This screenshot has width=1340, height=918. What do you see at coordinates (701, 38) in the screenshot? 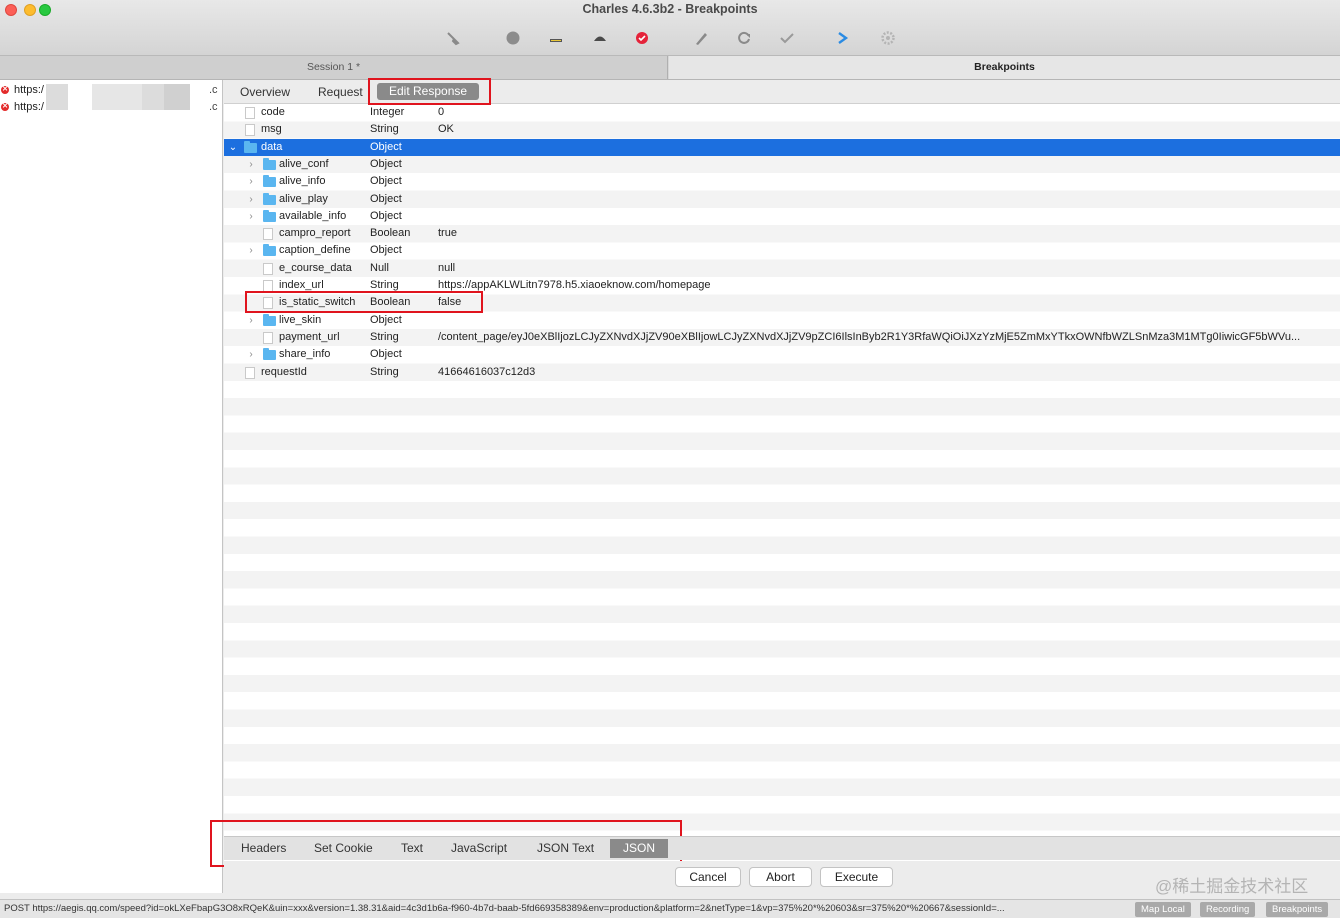
I see `compose-icon` at bounding box center [701, 38].